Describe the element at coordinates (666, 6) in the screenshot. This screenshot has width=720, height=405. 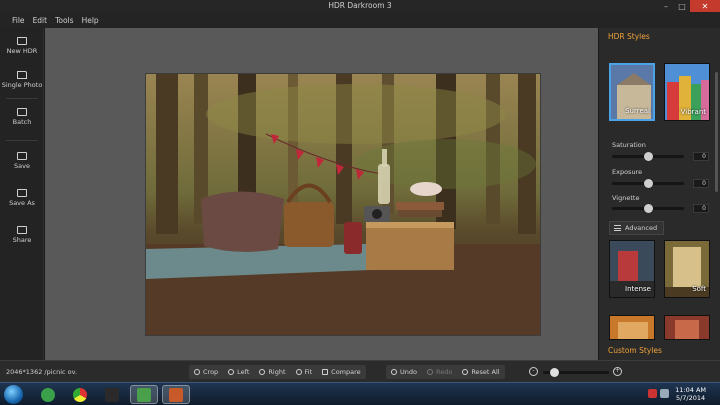
I see `minimize-button: –` at that location.